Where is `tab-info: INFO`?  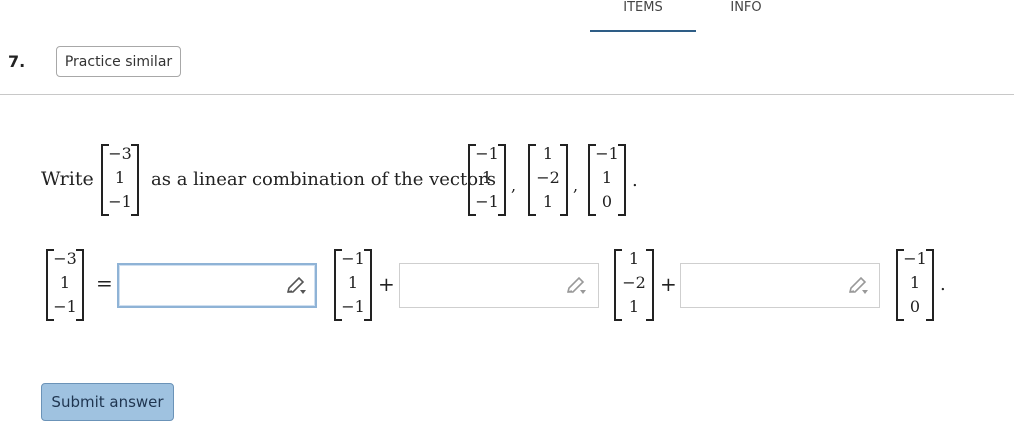 tab-info: INFO is located at coordinates (746, 15).